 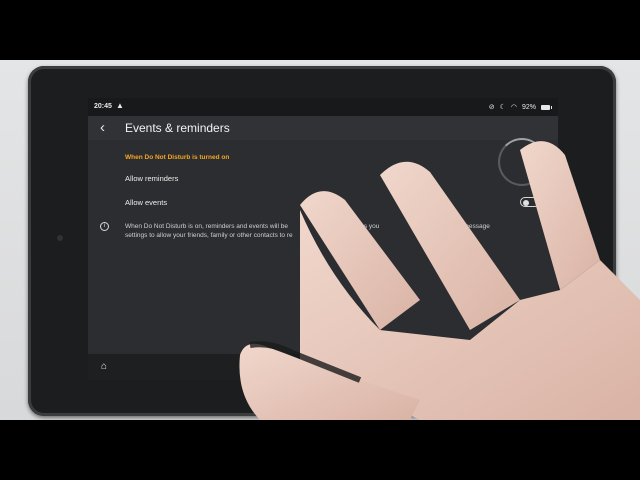 What do you see at coordinates (491, 107) in the screenshot?
I see `mute-icon: ⊘` at bounding box center [491, 107].